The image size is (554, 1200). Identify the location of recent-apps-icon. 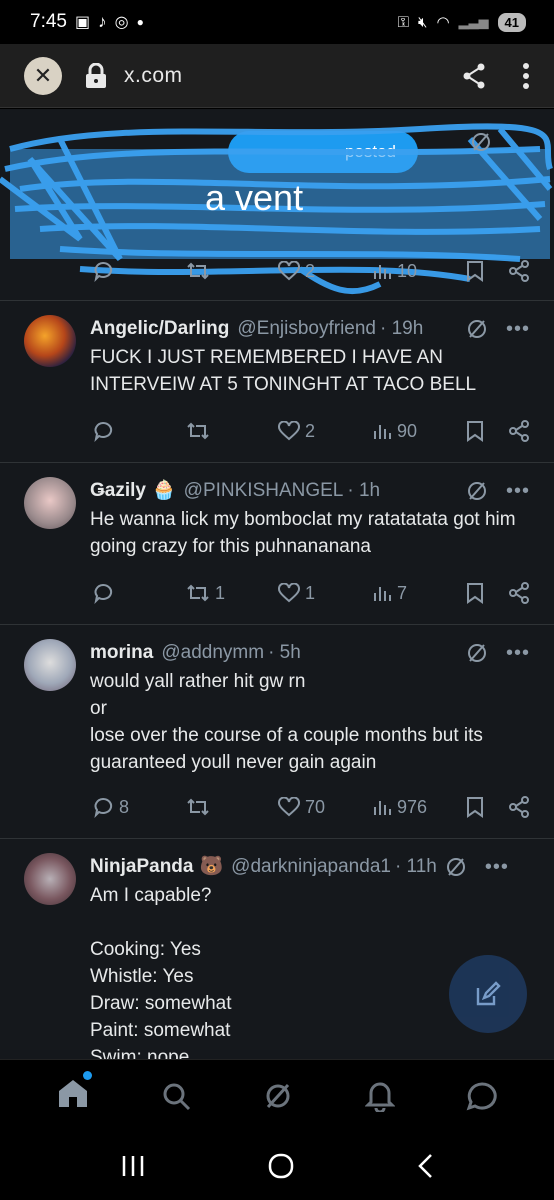
(133, 1166).